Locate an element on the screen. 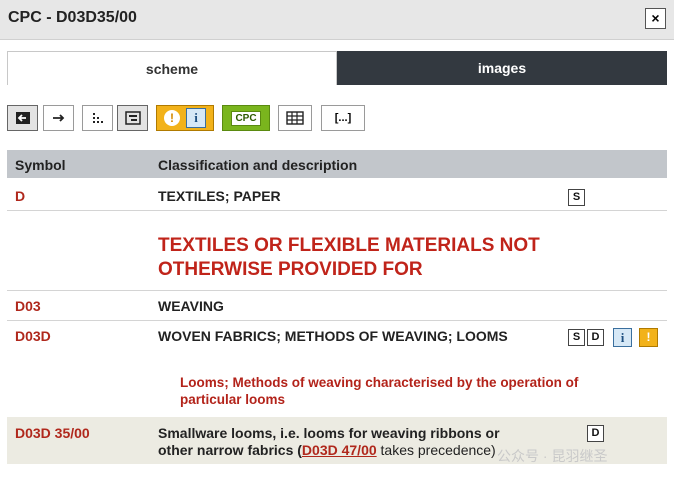  row-symbol: D03D is located at coordinates (33, 336).